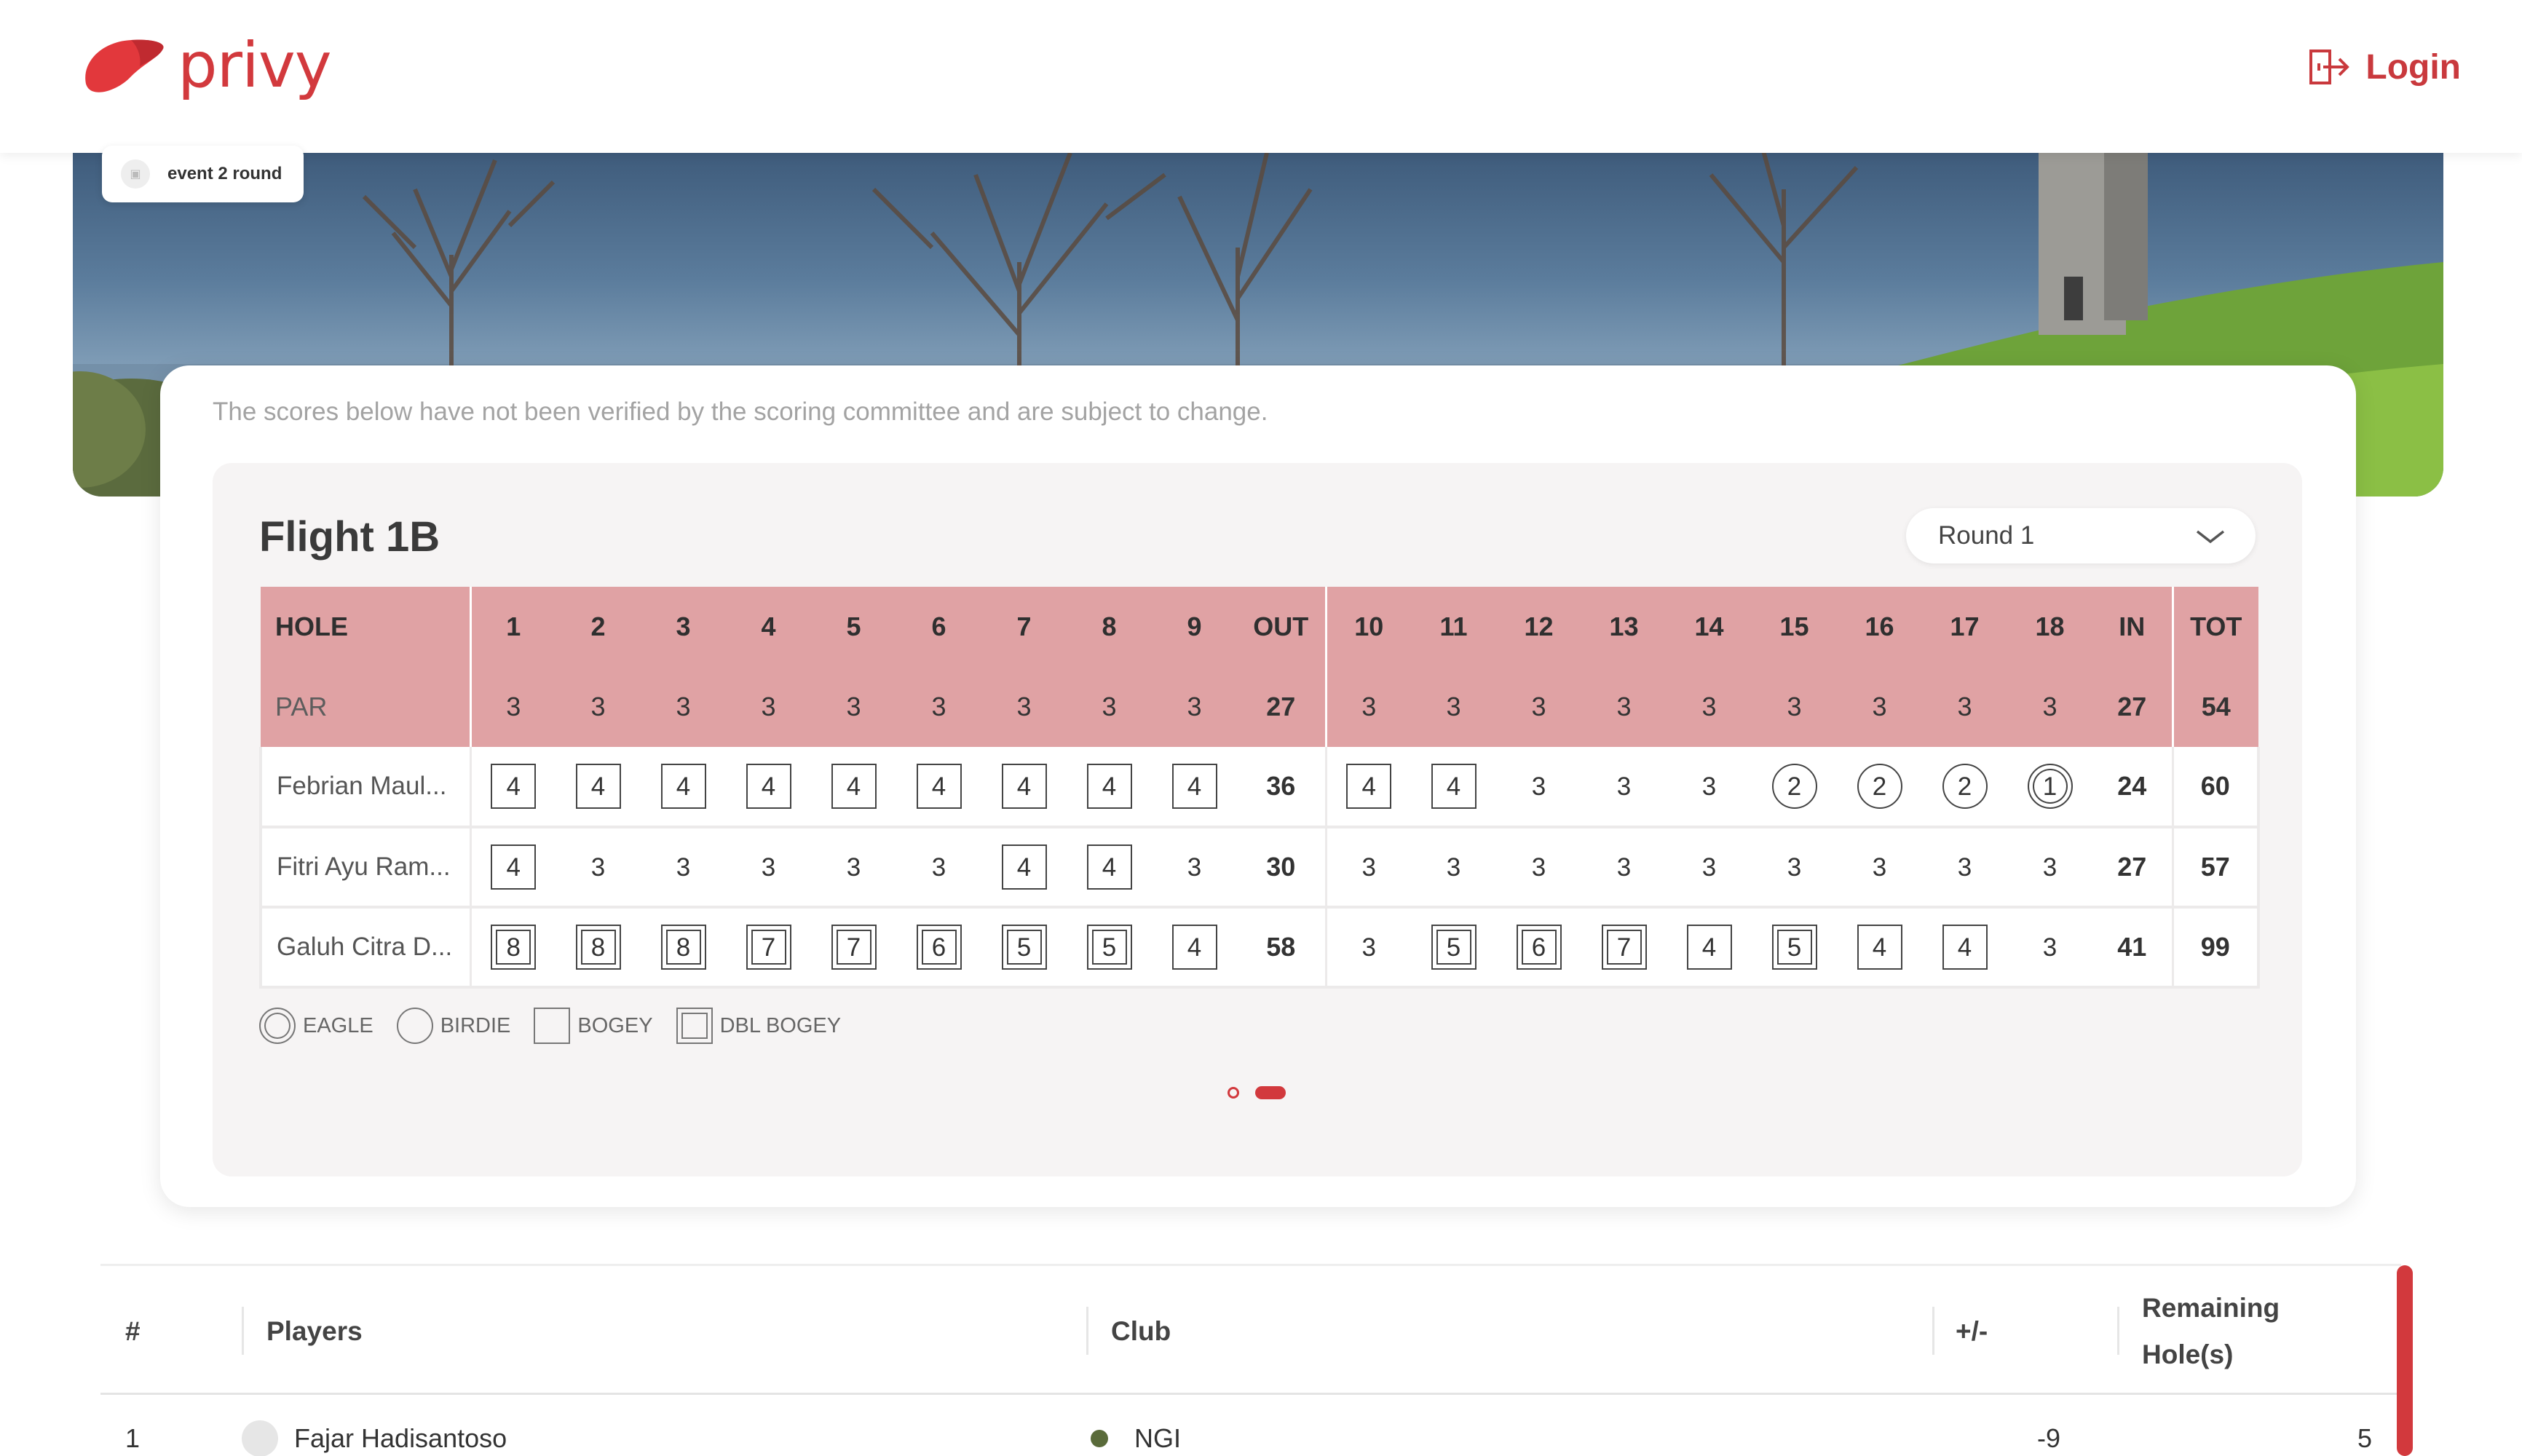  Describe the element at coordinates (1282, 868) in the screenshot. I see `out-total: 30` at that location.